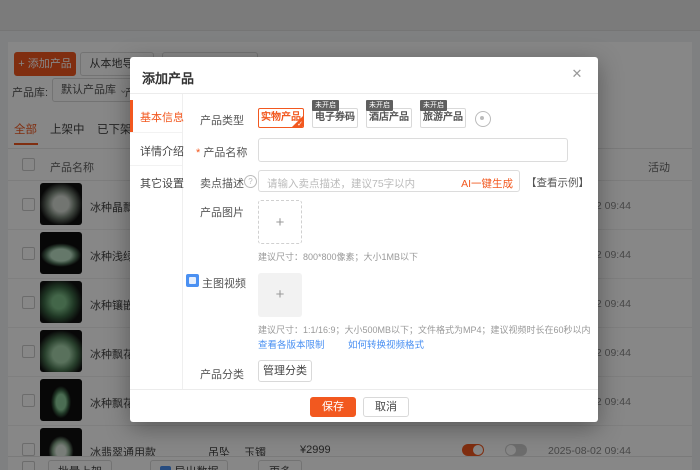  I want to click on selling-point-input: 请输入卖点描述，建议75字以内 AI一键生成, so click(389, 181).